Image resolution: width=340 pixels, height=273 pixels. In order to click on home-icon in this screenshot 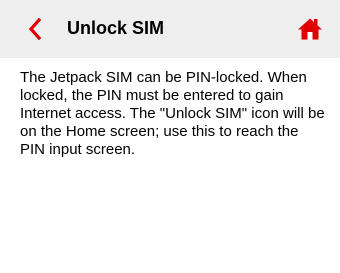, I will do `click(310, 29)`.